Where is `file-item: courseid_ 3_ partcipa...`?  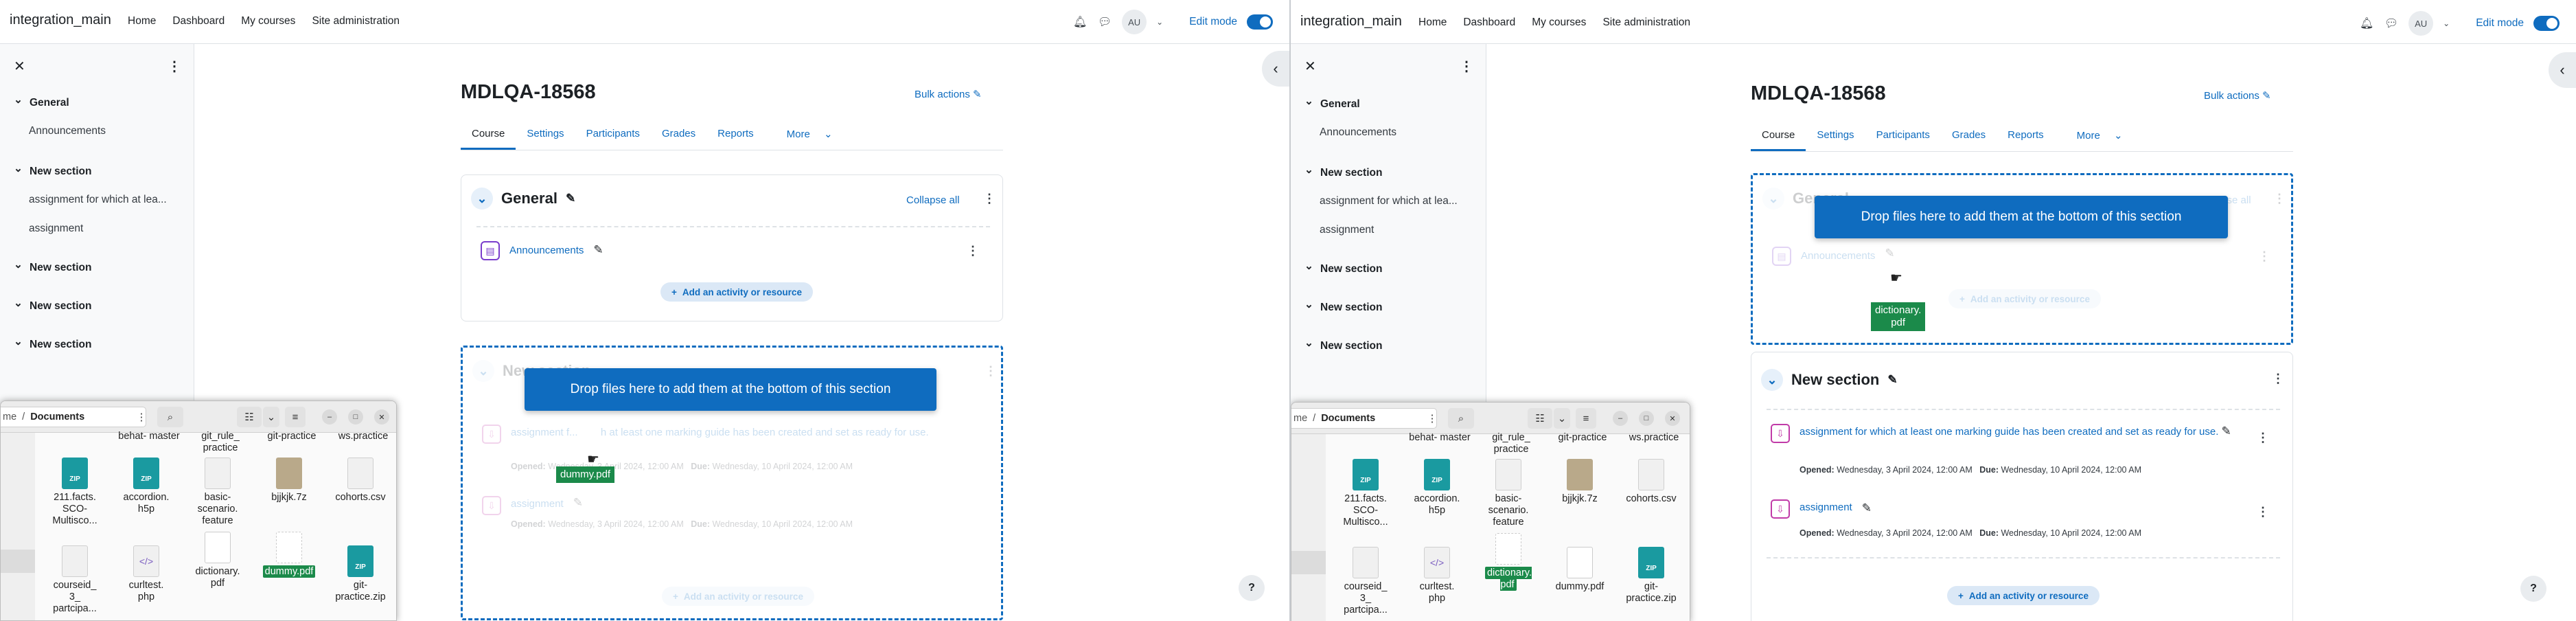
file-item: courseid_ 3_ partcipa... is located at coordinates (1365, 581).